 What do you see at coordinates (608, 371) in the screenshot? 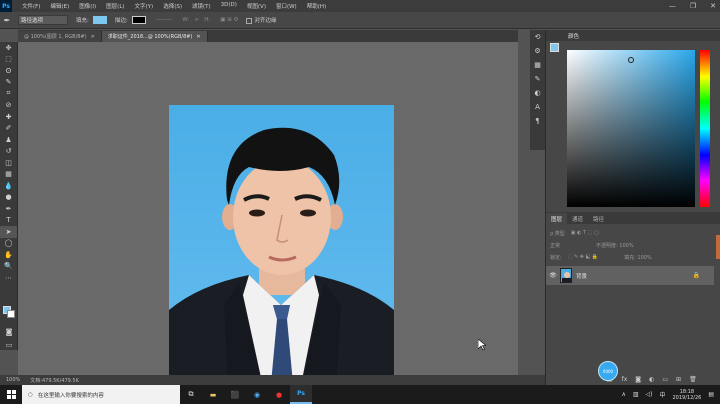
I see `floating-bubble: 0000` at bounding box center [608, 371].